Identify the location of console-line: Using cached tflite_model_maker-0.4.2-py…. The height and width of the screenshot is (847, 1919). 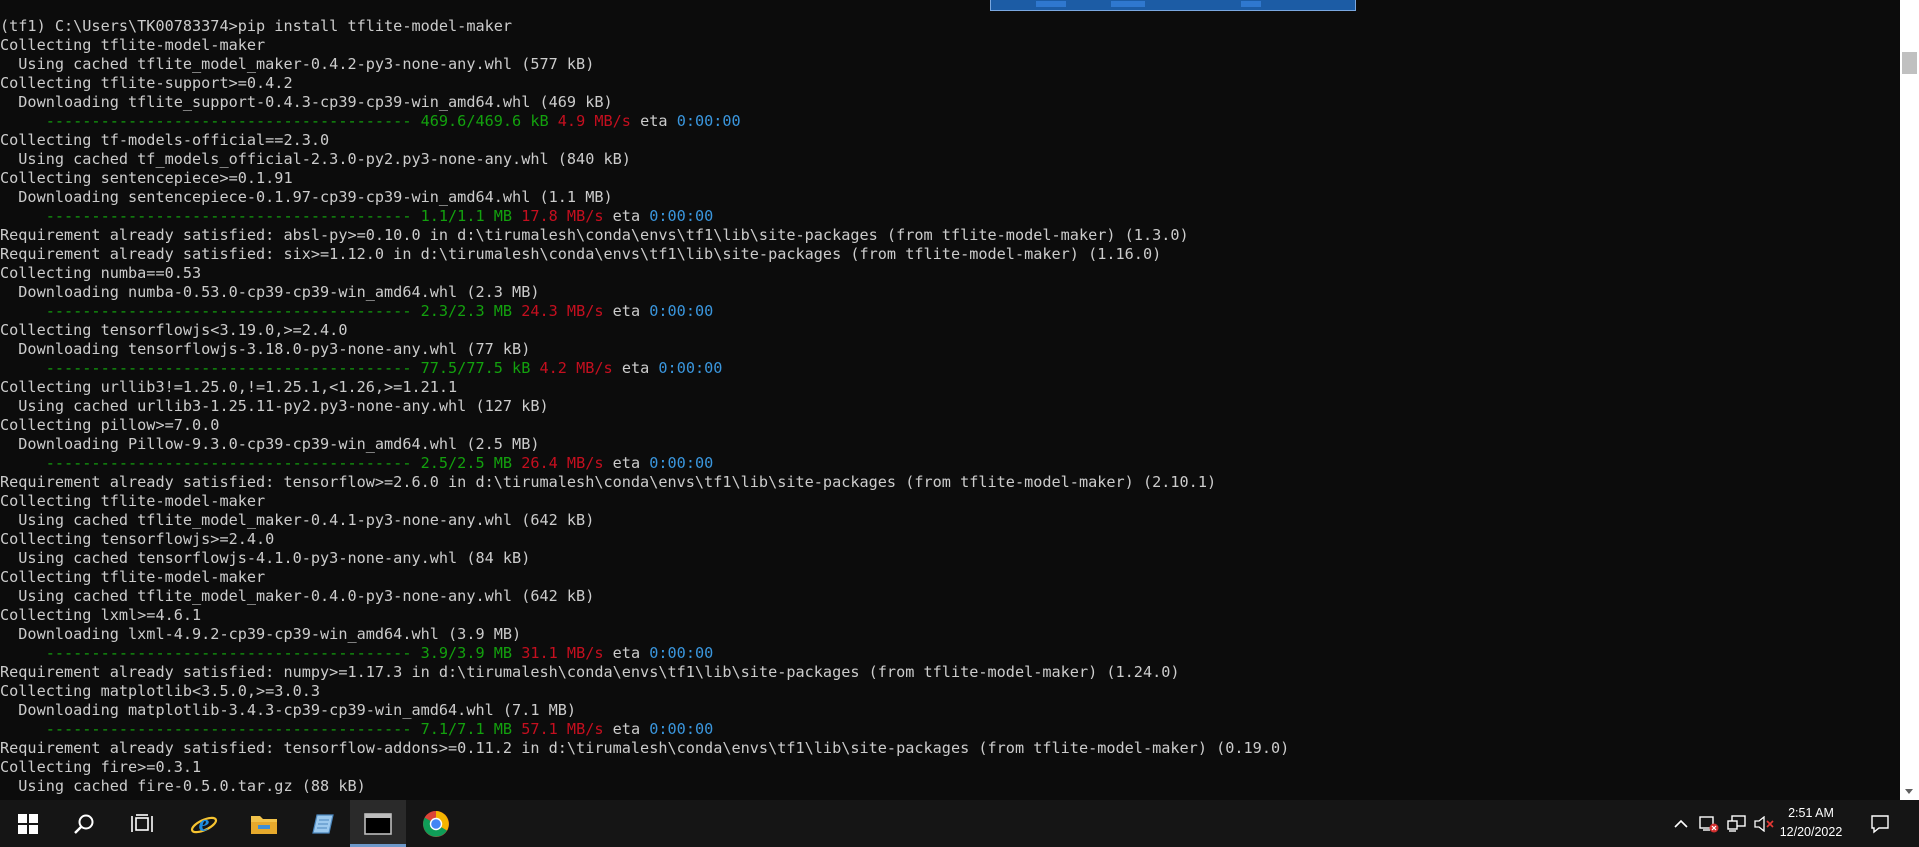
(297, 64).